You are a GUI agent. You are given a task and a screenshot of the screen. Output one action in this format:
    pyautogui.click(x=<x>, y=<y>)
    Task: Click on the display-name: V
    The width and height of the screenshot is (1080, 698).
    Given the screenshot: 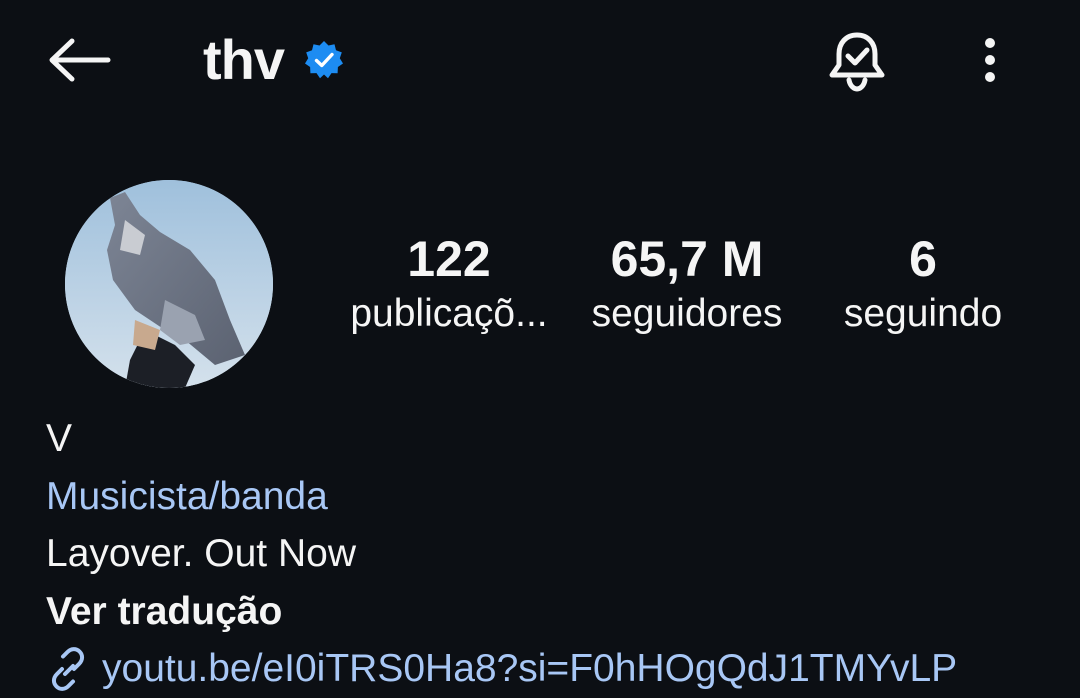 What is the action you would take?
    pyautogui.click(x=59, y=438)
    